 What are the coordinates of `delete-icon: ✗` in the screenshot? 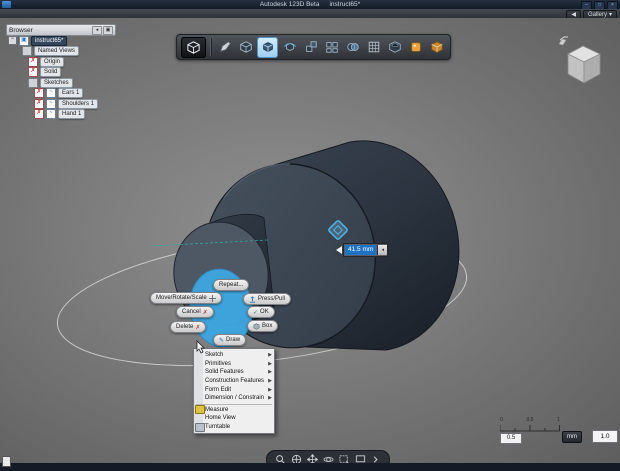 It's located at (198, 327).